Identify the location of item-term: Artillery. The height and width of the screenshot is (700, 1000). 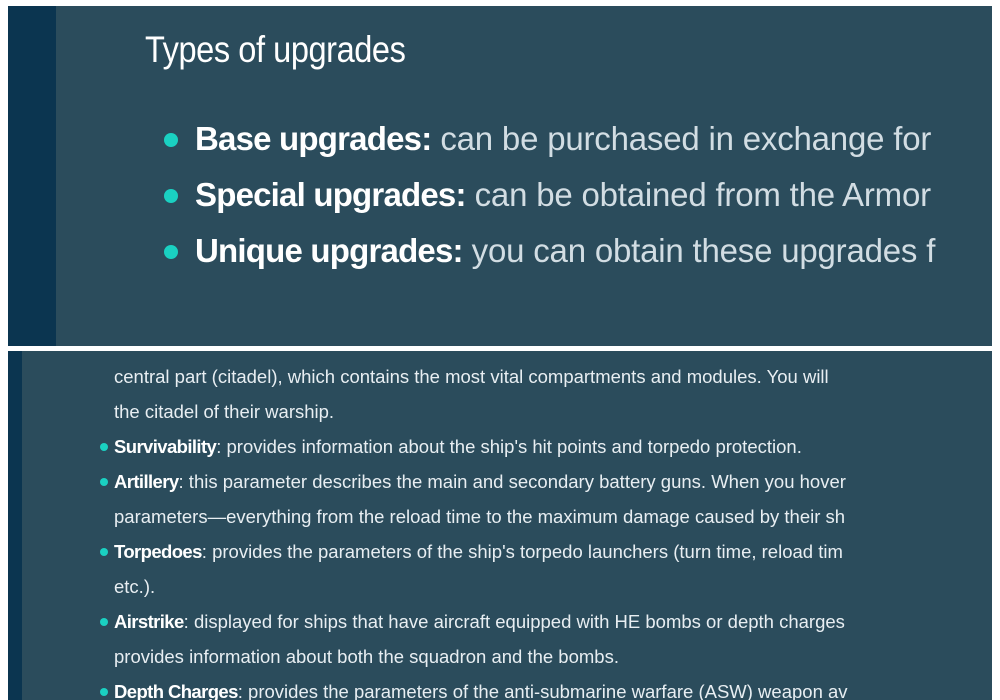
(146, 481).